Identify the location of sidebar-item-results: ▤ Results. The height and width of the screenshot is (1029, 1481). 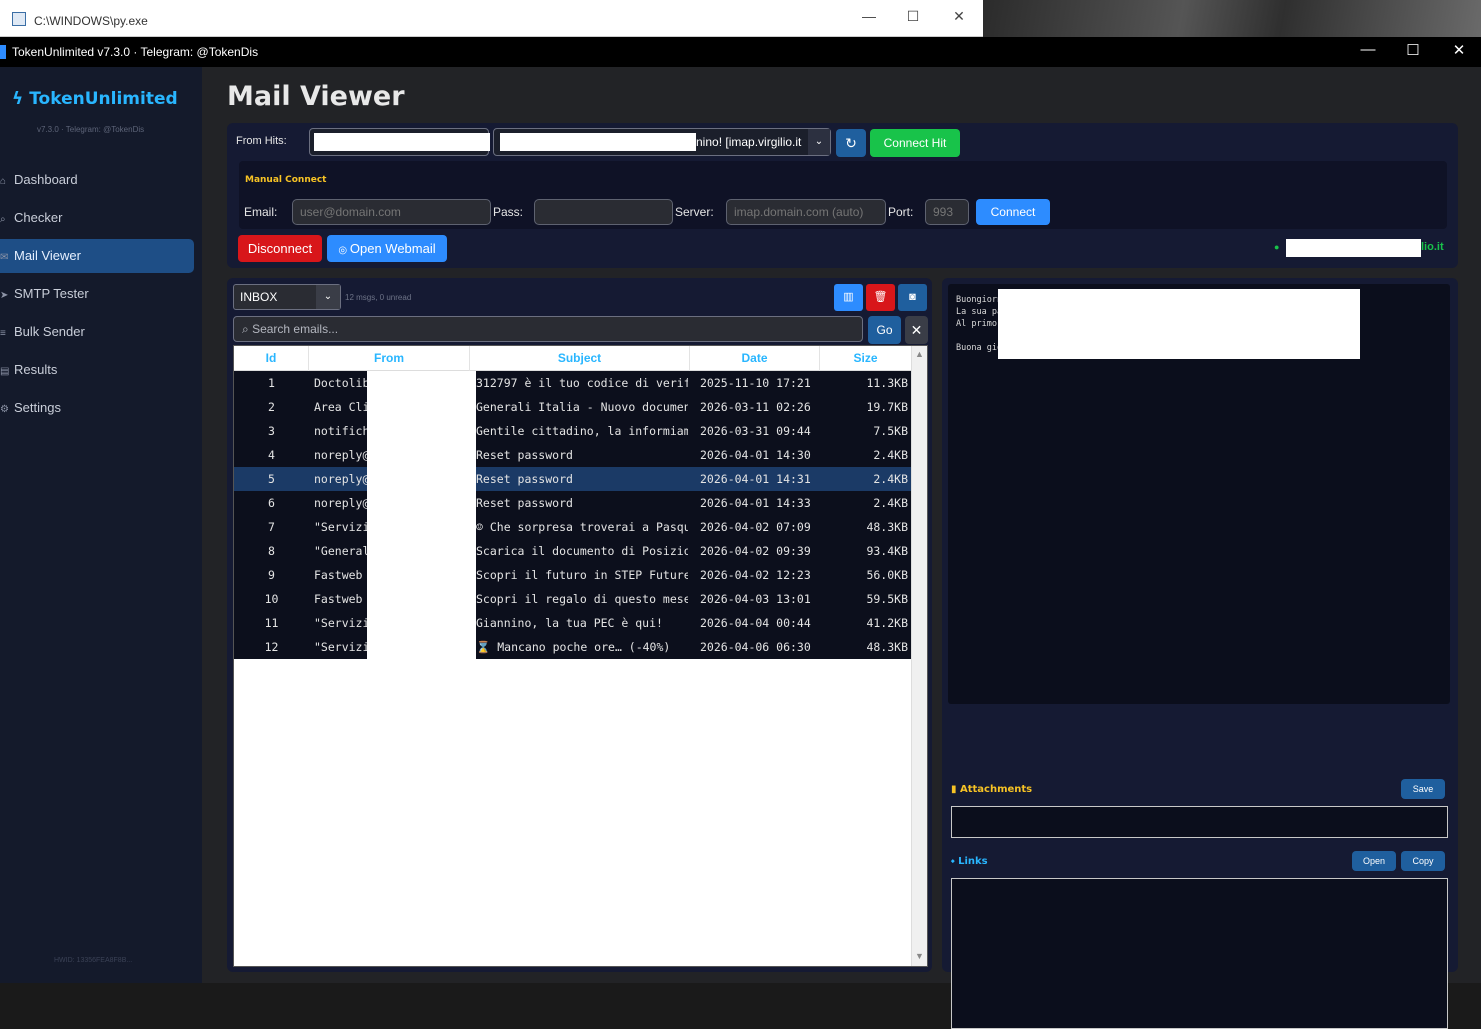
(97, 370).